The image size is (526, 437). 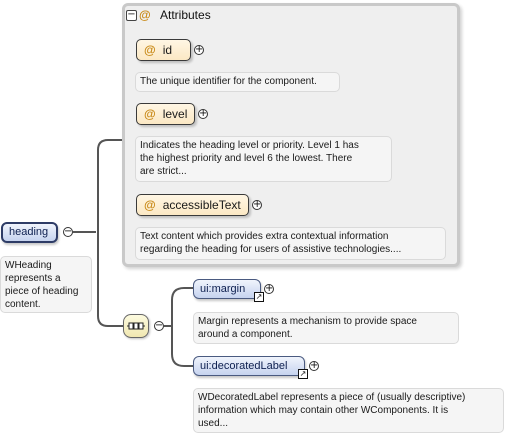 What do you see at coordinates (257, 205) in the screenshot?
I see `attribute-accessibletext-expand-icon: +` at bounding box center [257, 205].